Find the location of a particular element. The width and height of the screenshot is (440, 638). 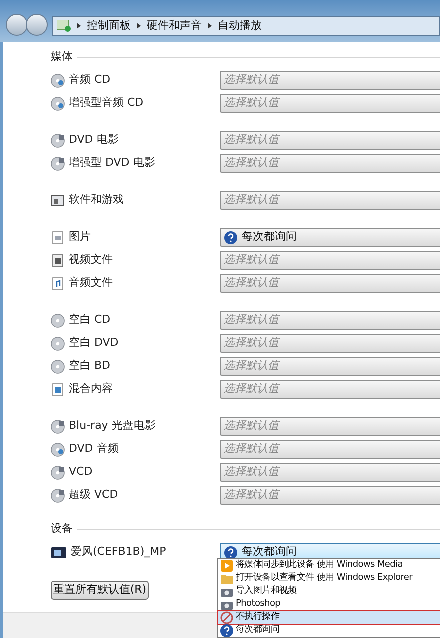

dropdown-option: Photoshop is located at coordinates (329, 604).